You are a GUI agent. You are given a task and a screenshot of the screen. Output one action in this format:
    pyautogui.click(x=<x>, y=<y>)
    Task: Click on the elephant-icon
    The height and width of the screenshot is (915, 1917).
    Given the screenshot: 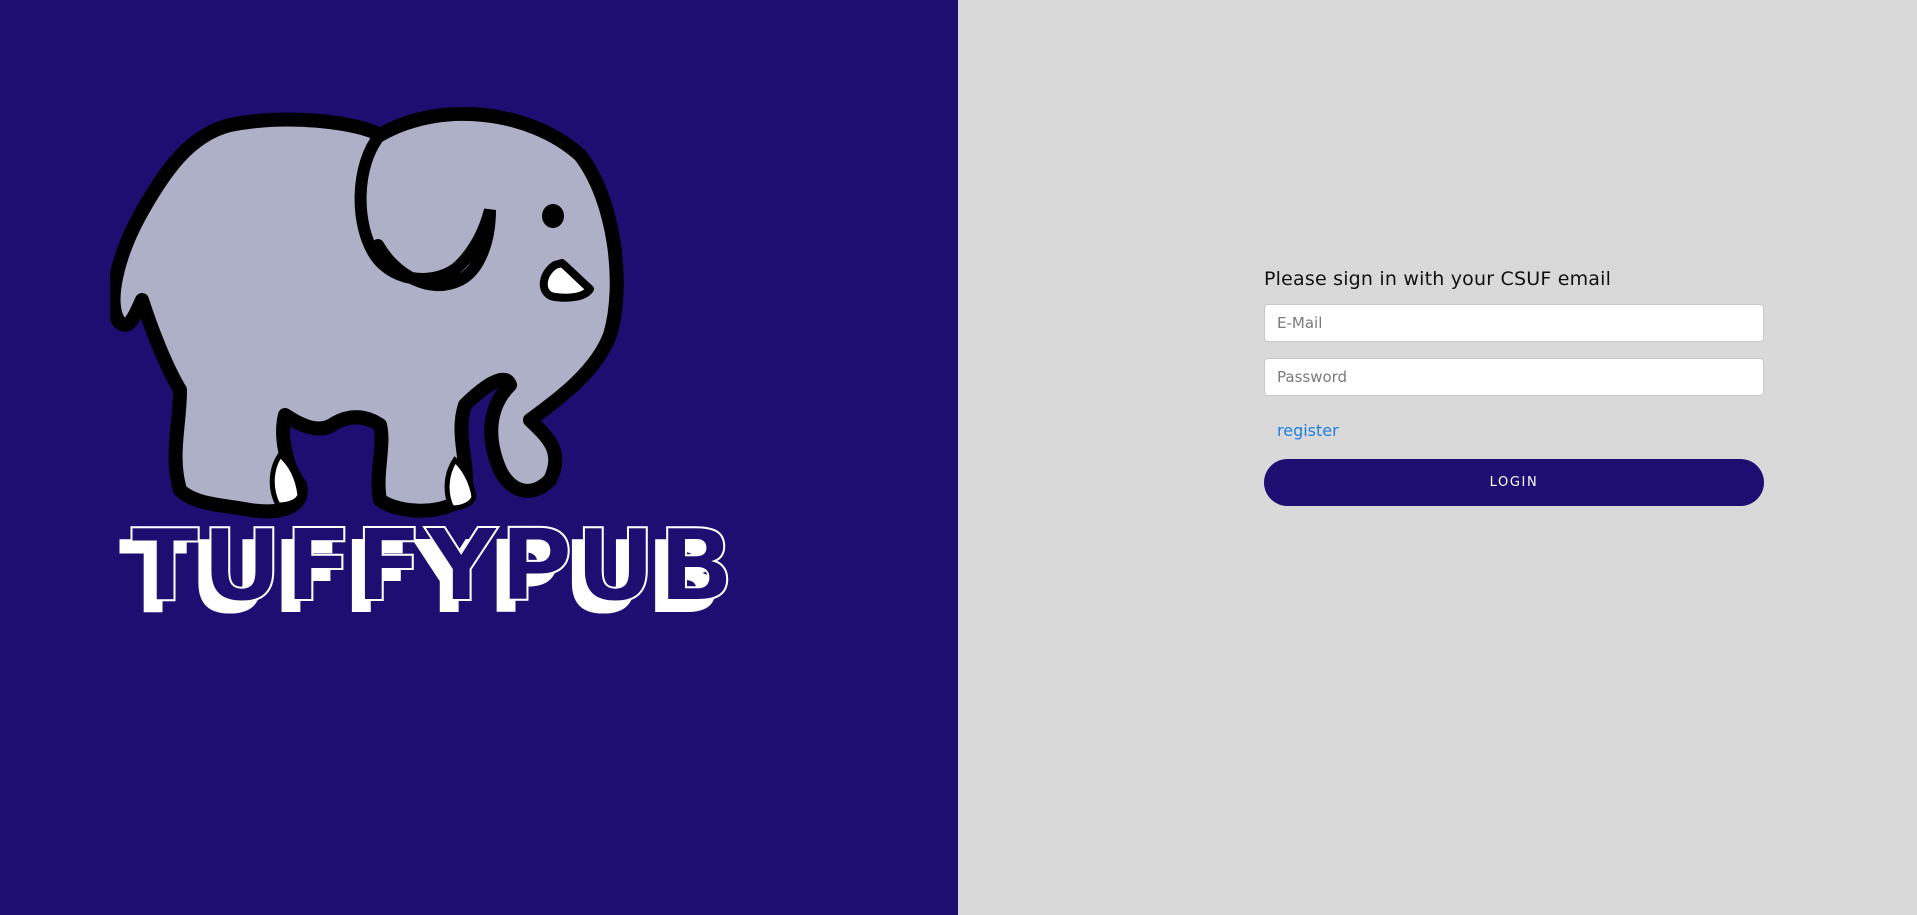 What is the action you would take?
    pyautogui.click(x=367, y=313)
    